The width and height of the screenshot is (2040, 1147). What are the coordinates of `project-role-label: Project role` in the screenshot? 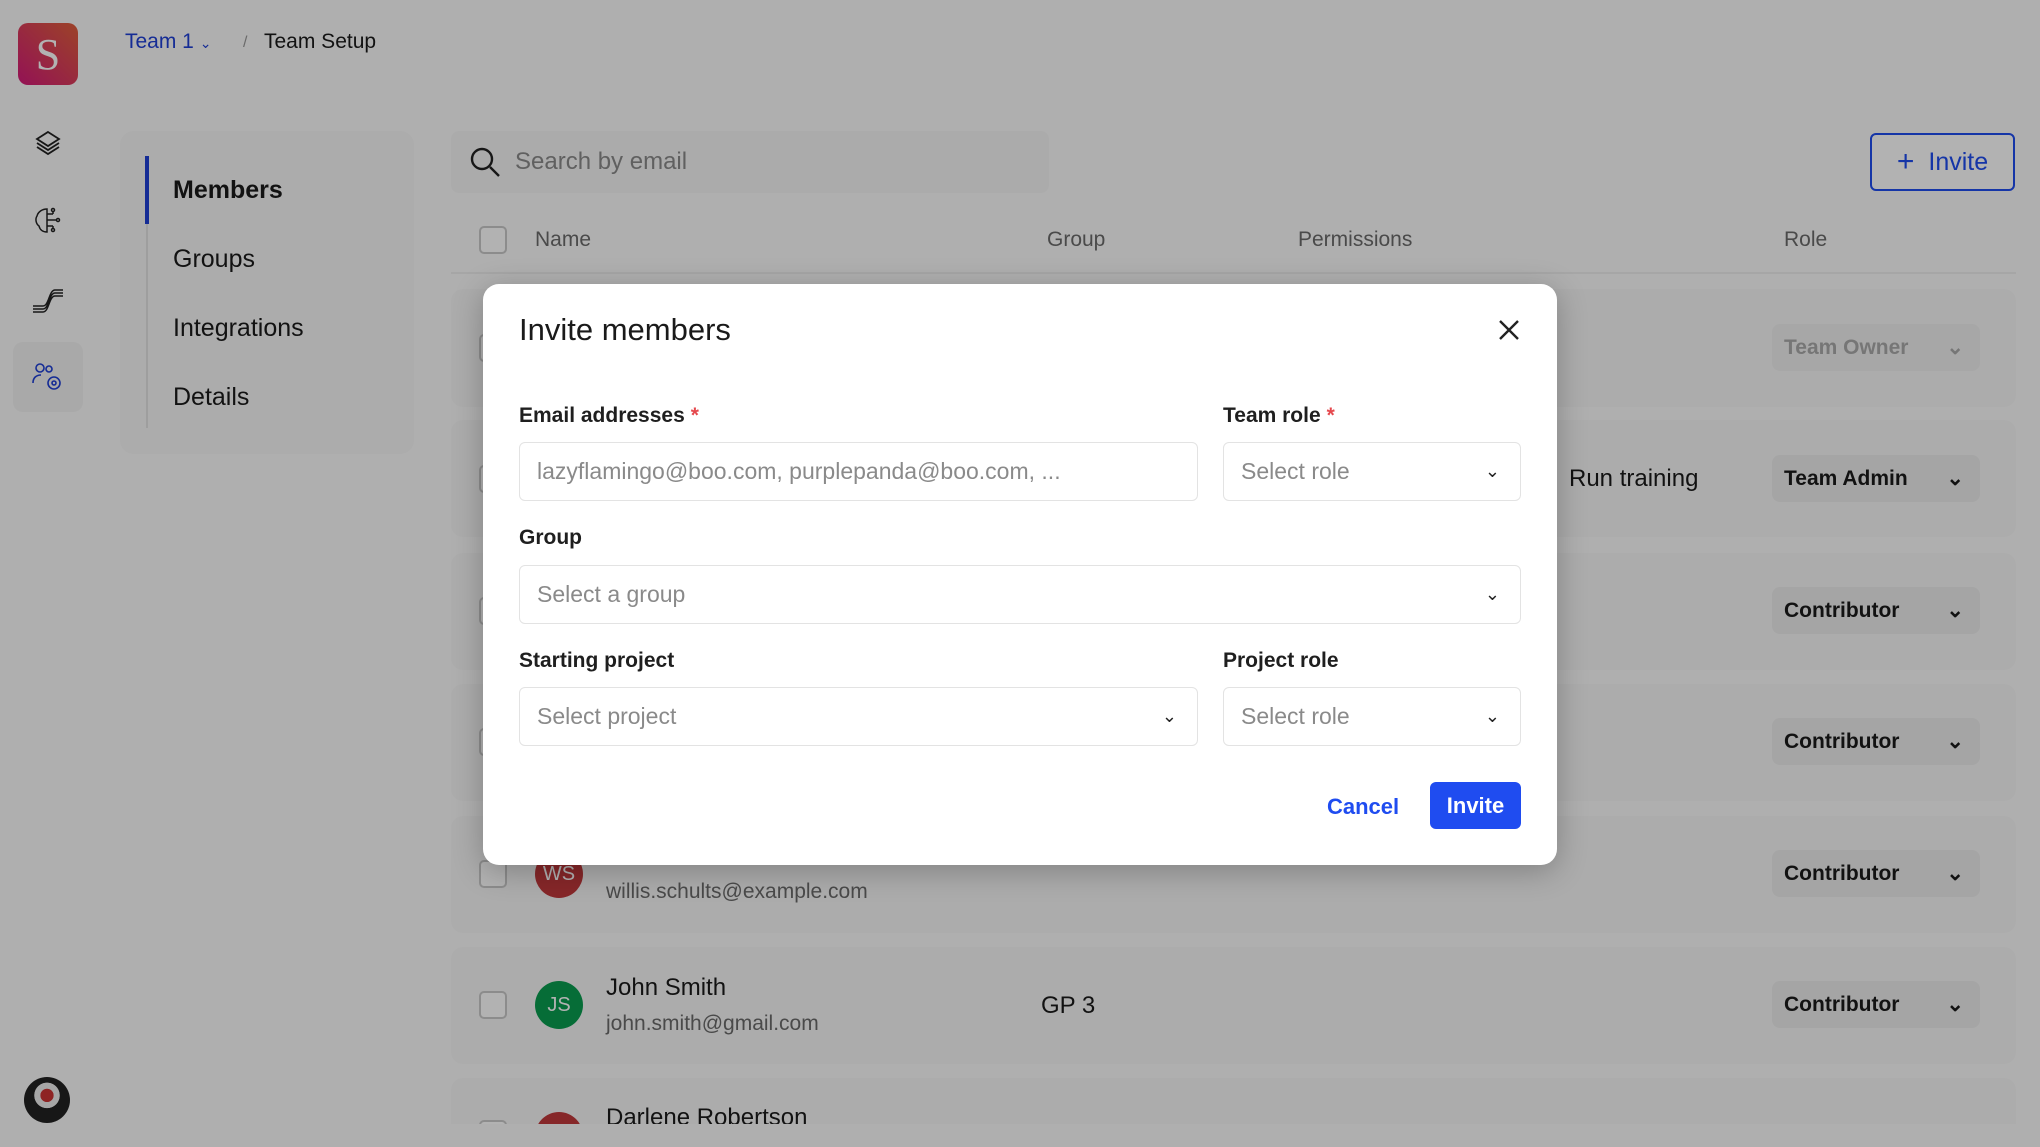 It's located at (1281, 660).